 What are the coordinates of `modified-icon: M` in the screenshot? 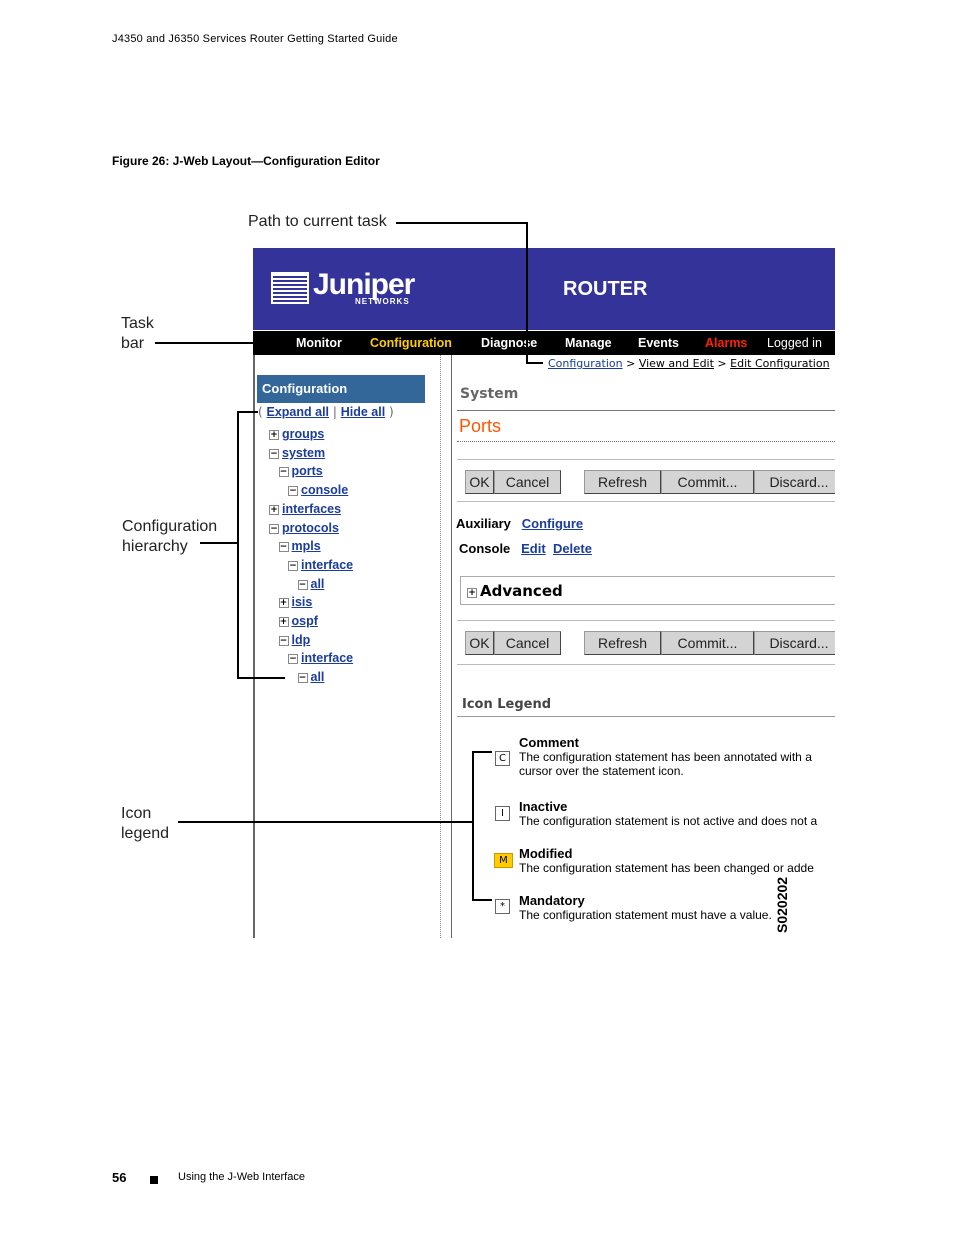 It's located at (503, 860).